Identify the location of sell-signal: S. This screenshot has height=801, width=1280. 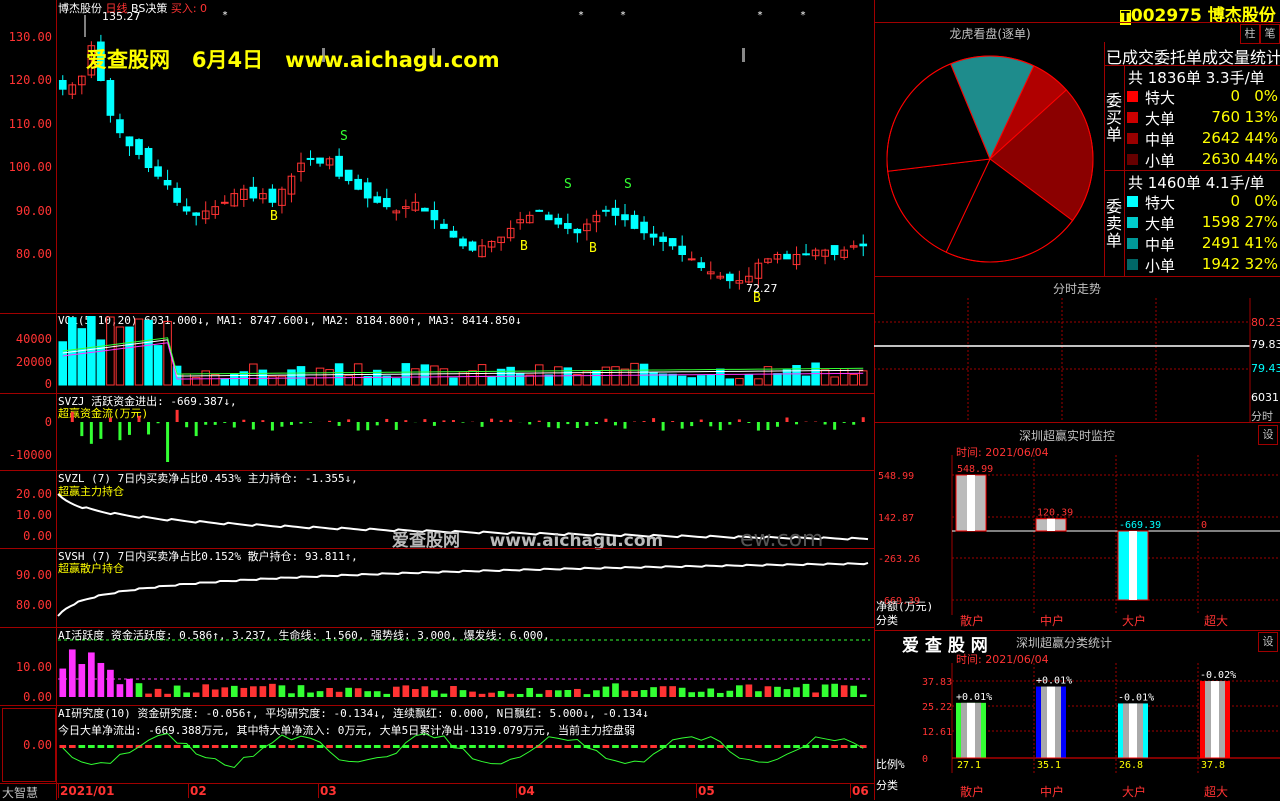
(568, 184).